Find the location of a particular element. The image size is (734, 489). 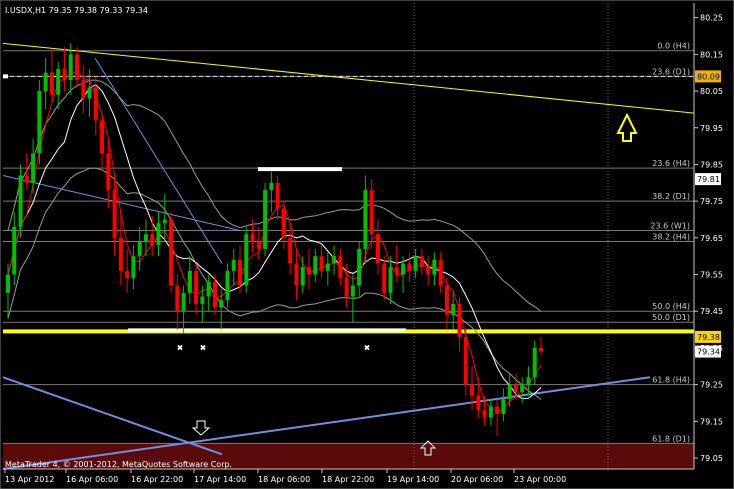

fib-label: 0.0 (H4) is located at coordinates (673, 46).